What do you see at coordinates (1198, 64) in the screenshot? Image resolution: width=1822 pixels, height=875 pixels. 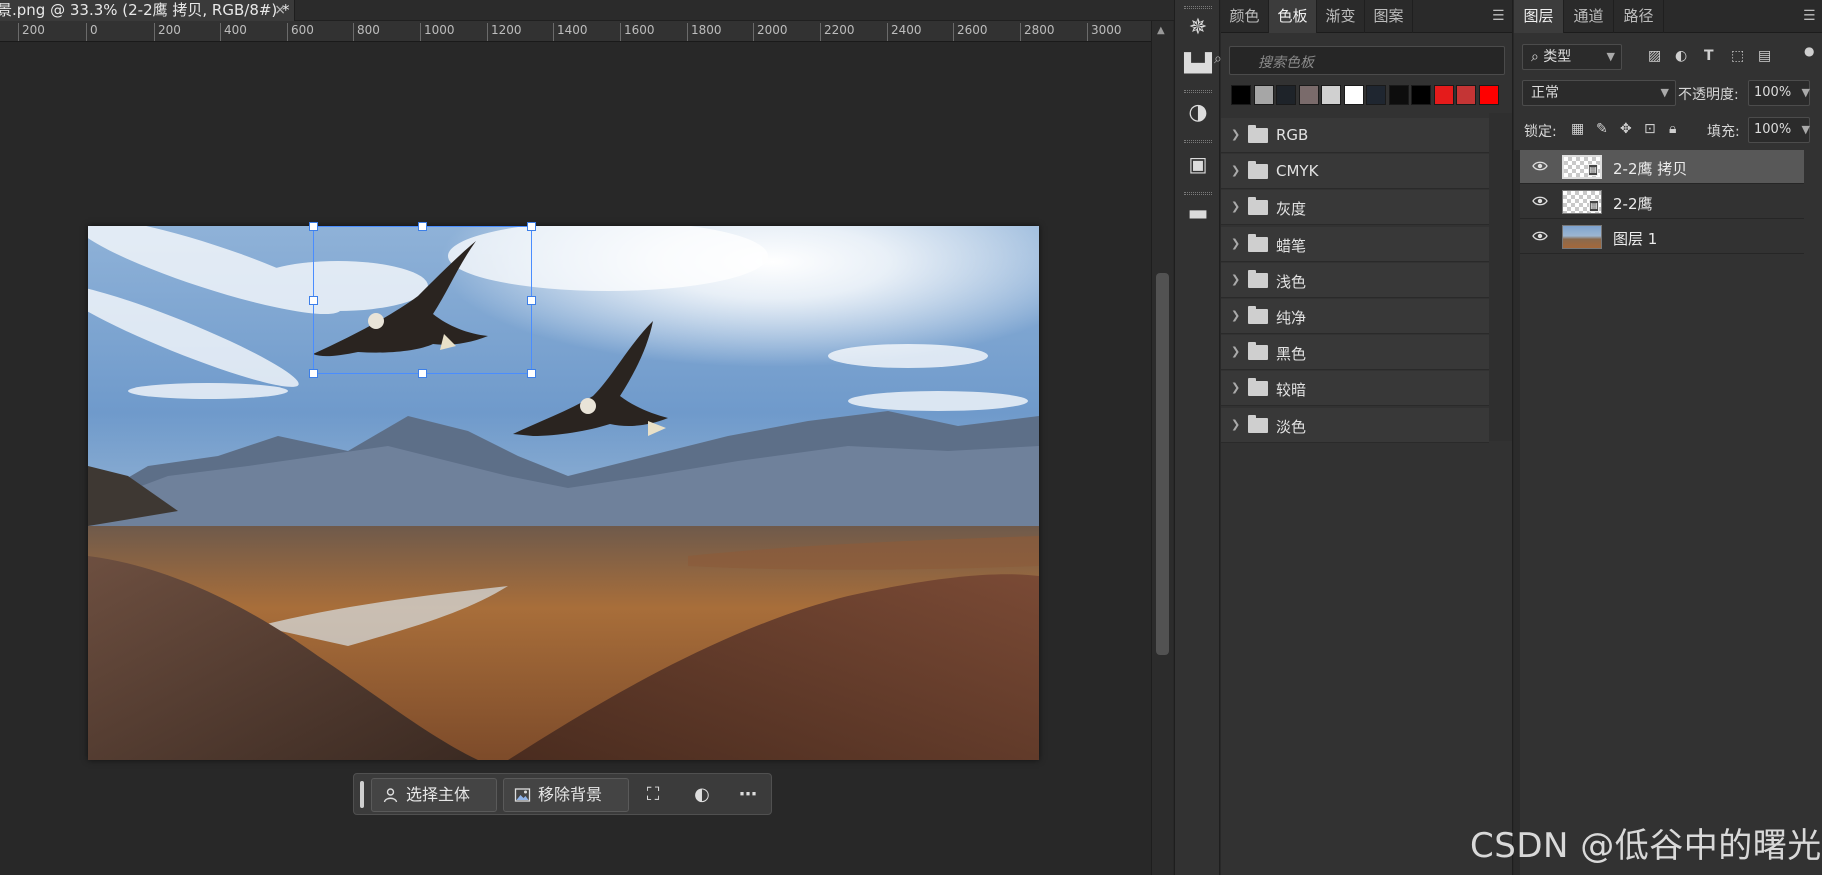 I see `histogram-icon: ▙▟` at bounding box center [1198, 64].